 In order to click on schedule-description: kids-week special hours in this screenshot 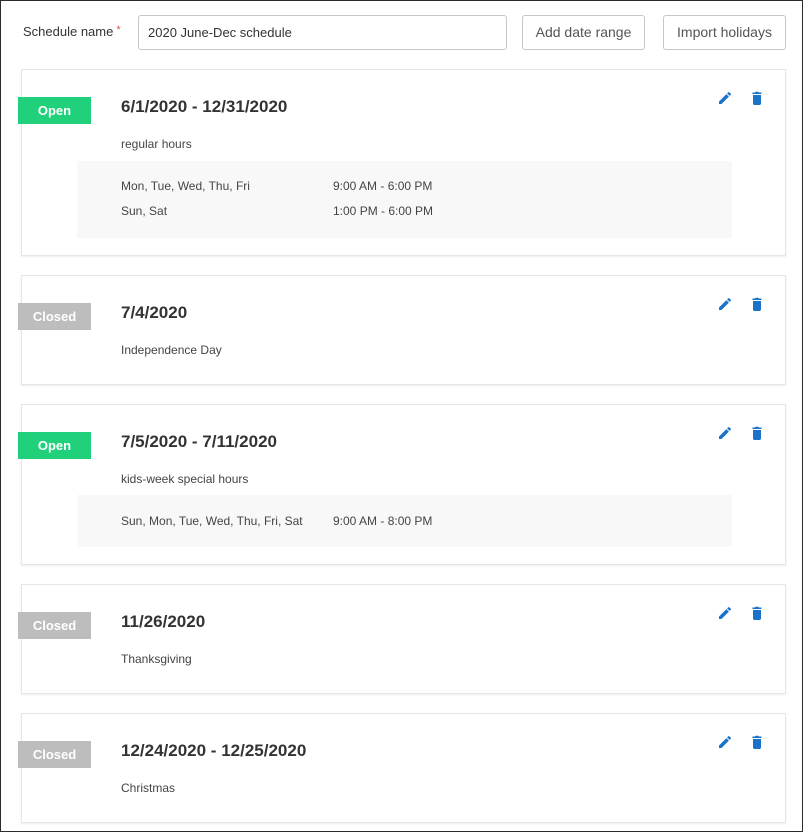, I will do `click(185, 479)`.